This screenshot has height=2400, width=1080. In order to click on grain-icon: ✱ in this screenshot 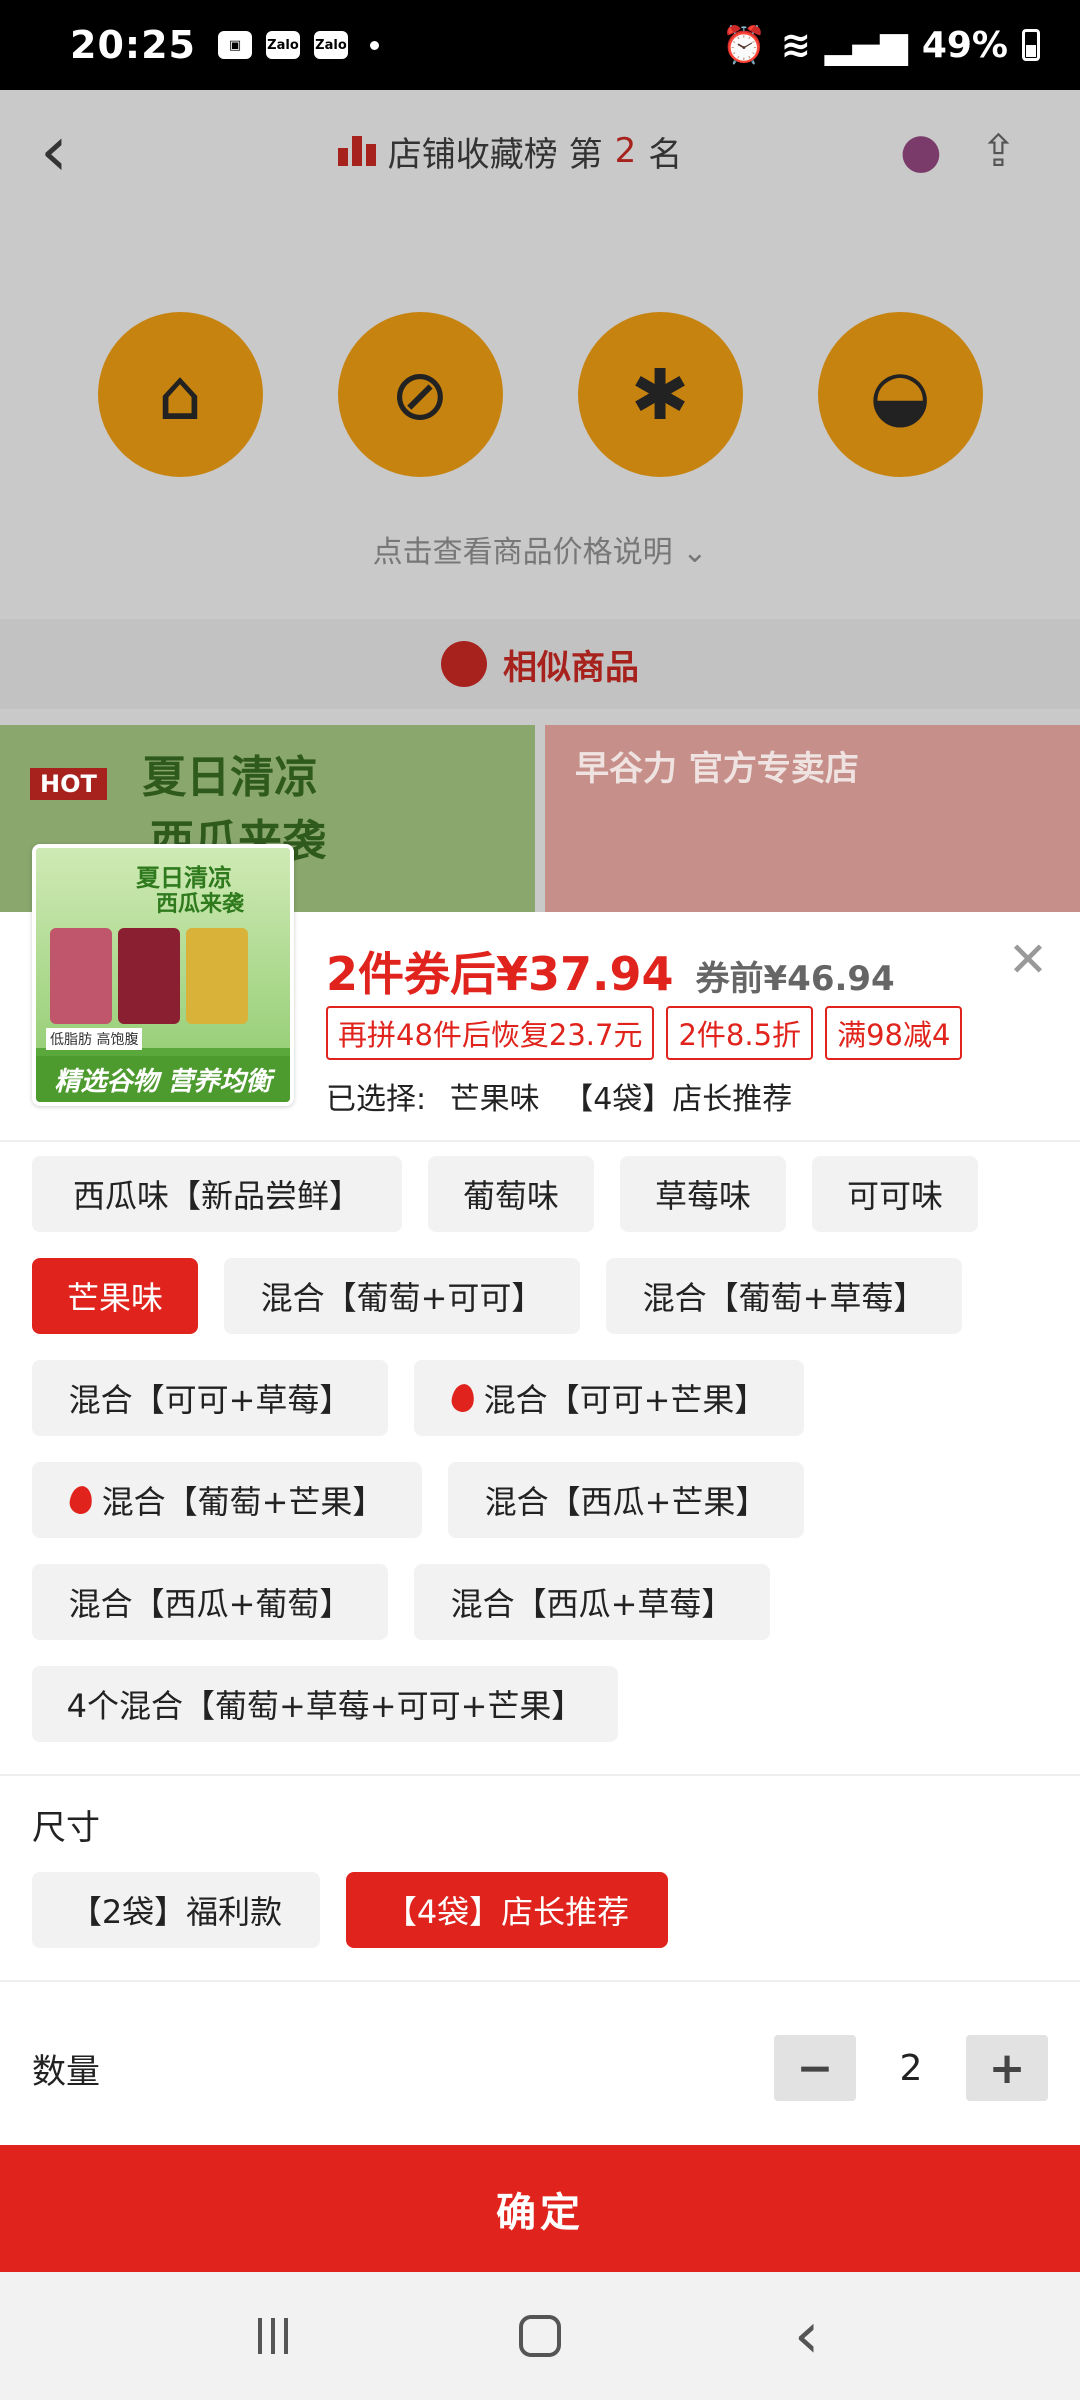, I will do `click(660, 394)`.